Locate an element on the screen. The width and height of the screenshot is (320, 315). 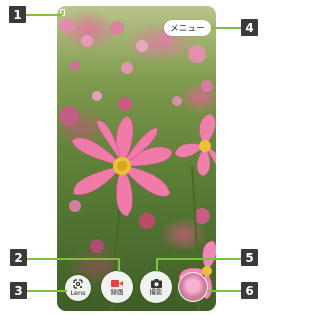
callout-badge-2: 2 is located at coordinates (18, 257).